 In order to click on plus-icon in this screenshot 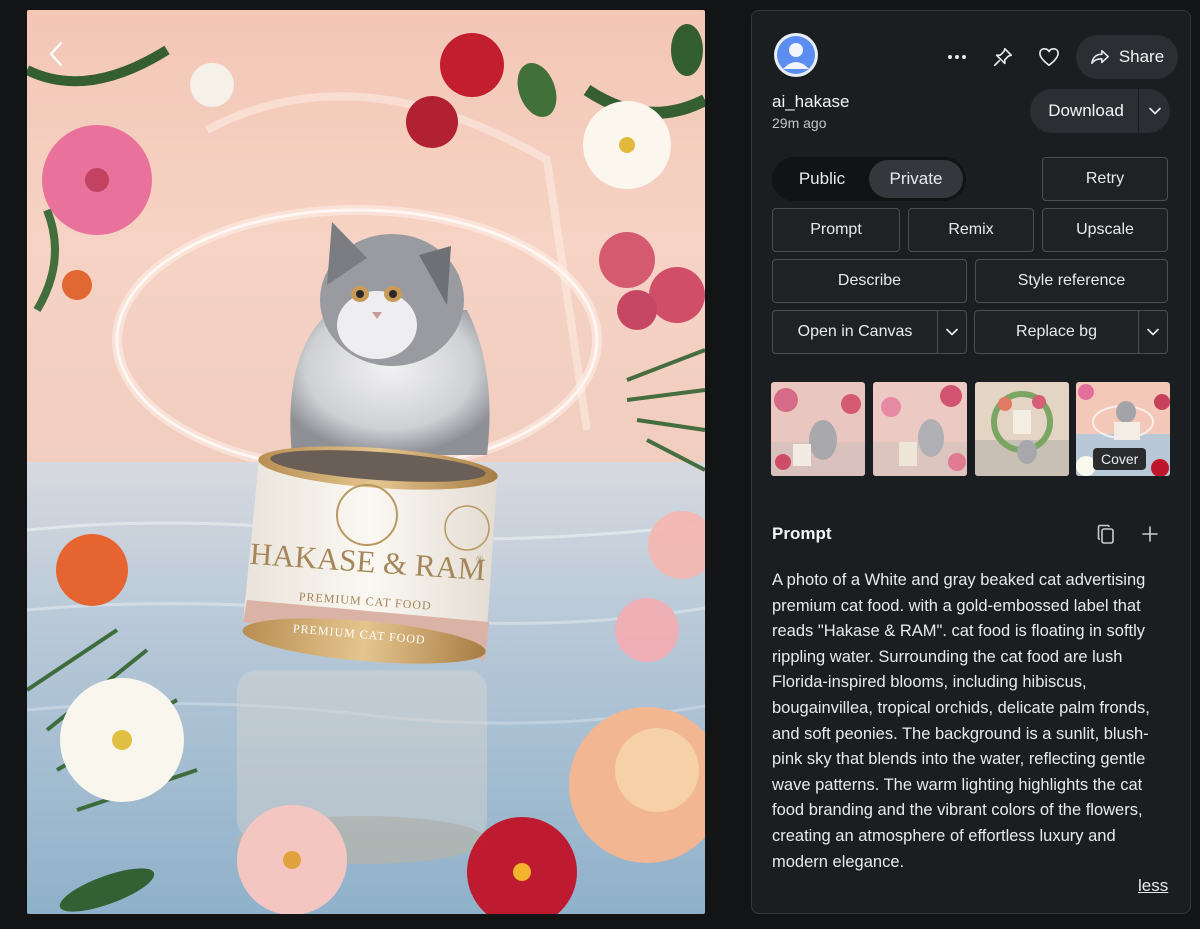, I will do `click(1150, 534)`.